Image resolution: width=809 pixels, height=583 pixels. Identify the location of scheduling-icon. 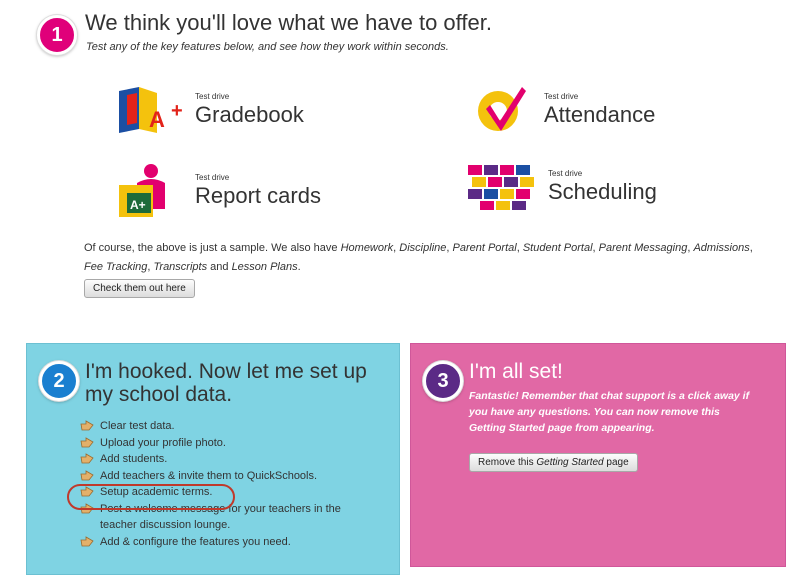
(501, 187).